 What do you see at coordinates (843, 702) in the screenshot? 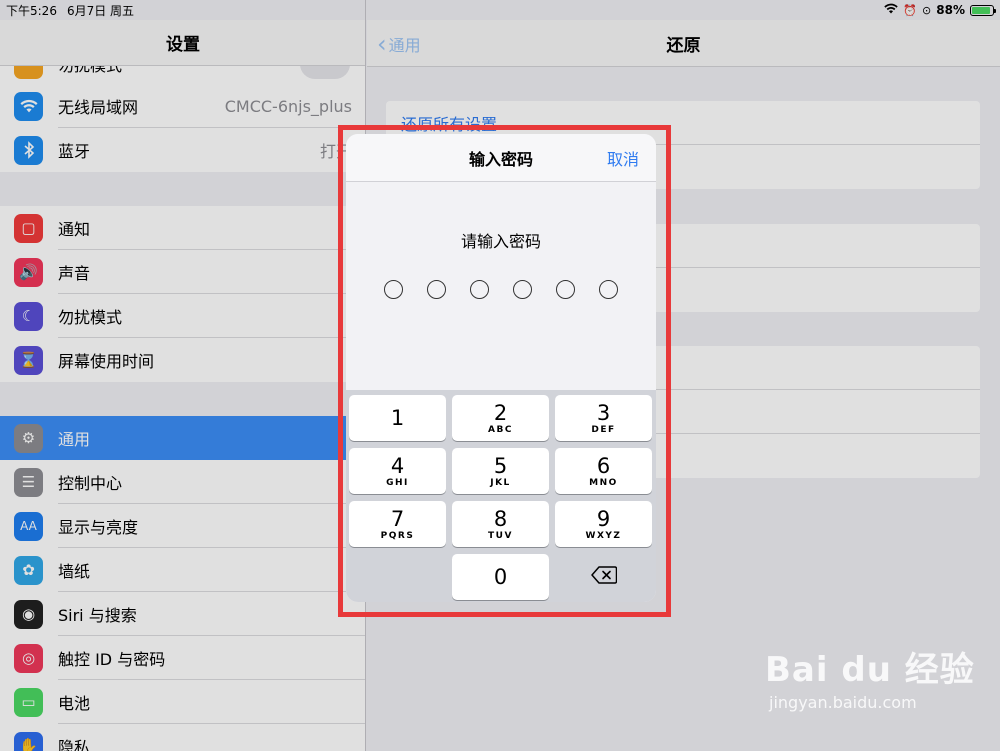
I see `watermark-url: jingyan.baidu.com` at bounding box center [843, 702].